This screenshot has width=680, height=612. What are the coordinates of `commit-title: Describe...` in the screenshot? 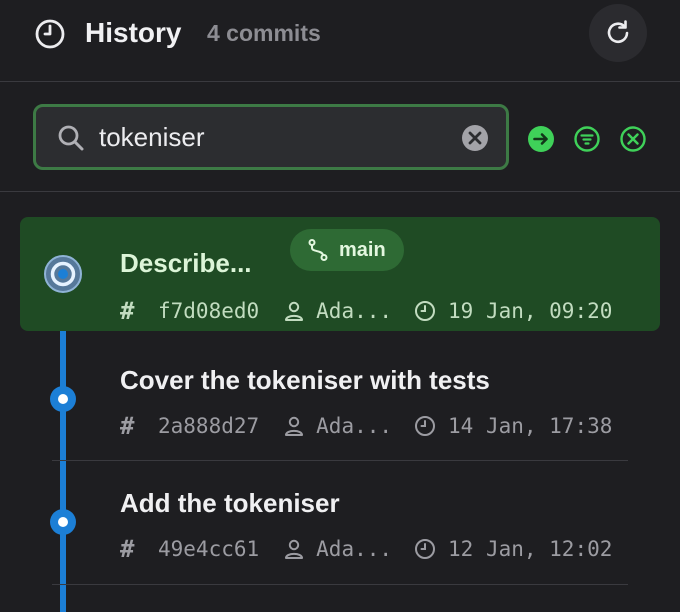 It's located at (186, 263).